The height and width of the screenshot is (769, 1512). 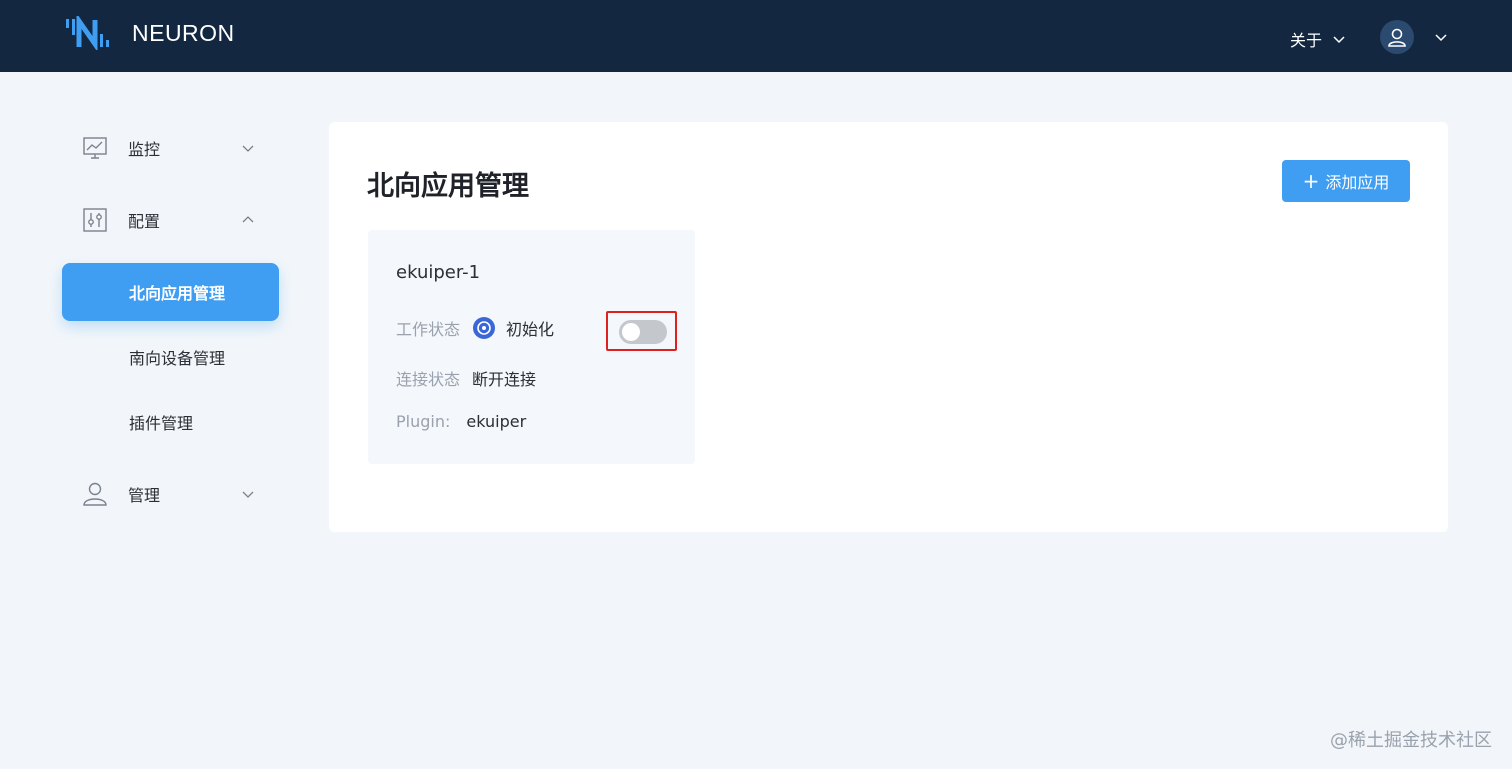 What do you see at coordinates (183, 32) in the screenshot?
I see `app-name: NEURON` at bounding box center [183, 32].